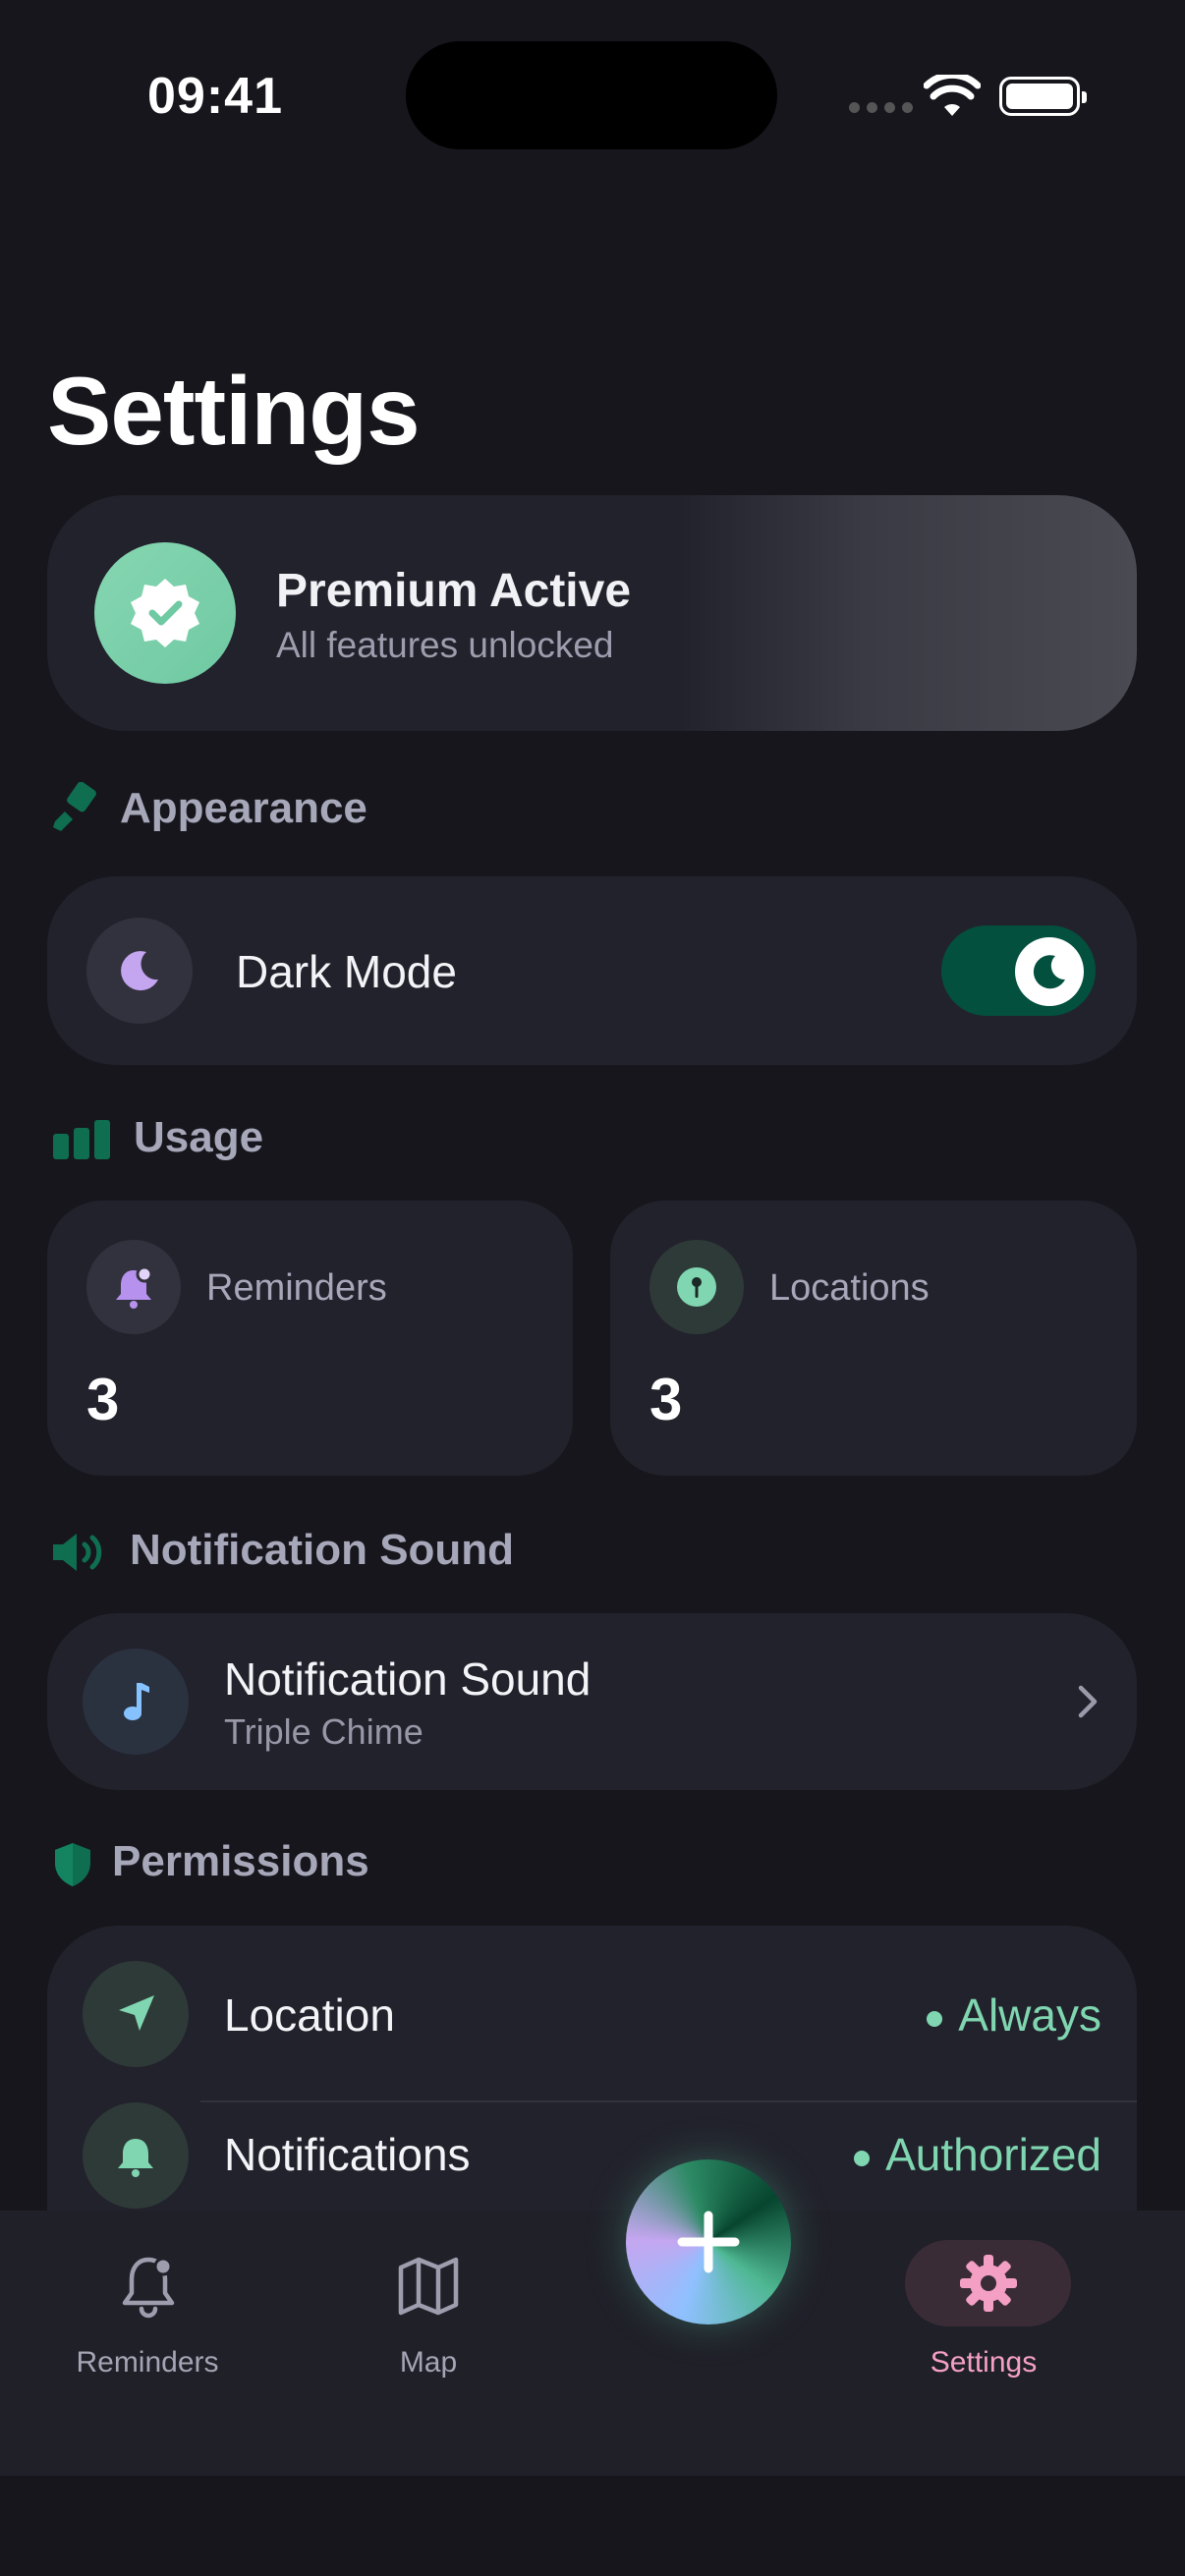  Describe the element at coordinates (984, 2362) in the screenshot. I see `tab-label: Settings` at that location.